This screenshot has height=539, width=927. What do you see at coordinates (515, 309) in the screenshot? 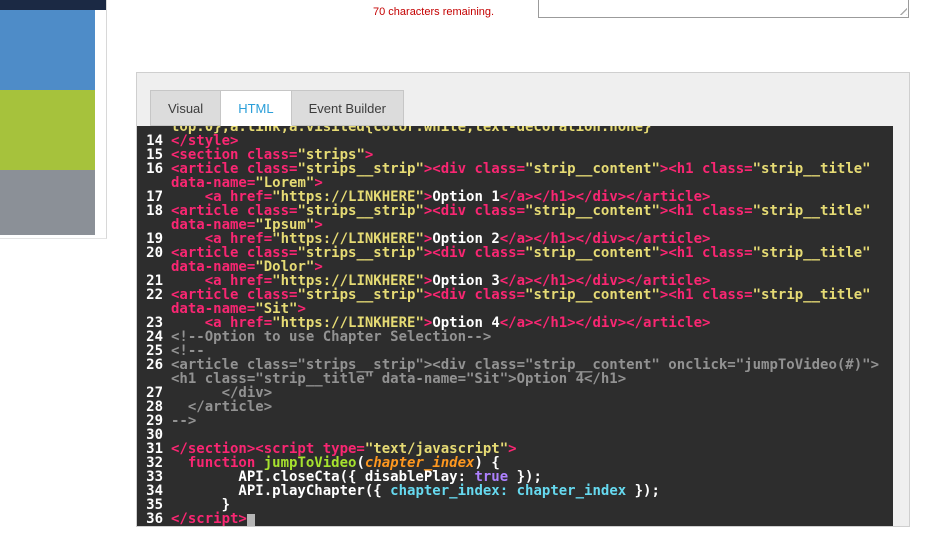
I see `code-line: data-name="Sit">` at bounding box center [515, 309].